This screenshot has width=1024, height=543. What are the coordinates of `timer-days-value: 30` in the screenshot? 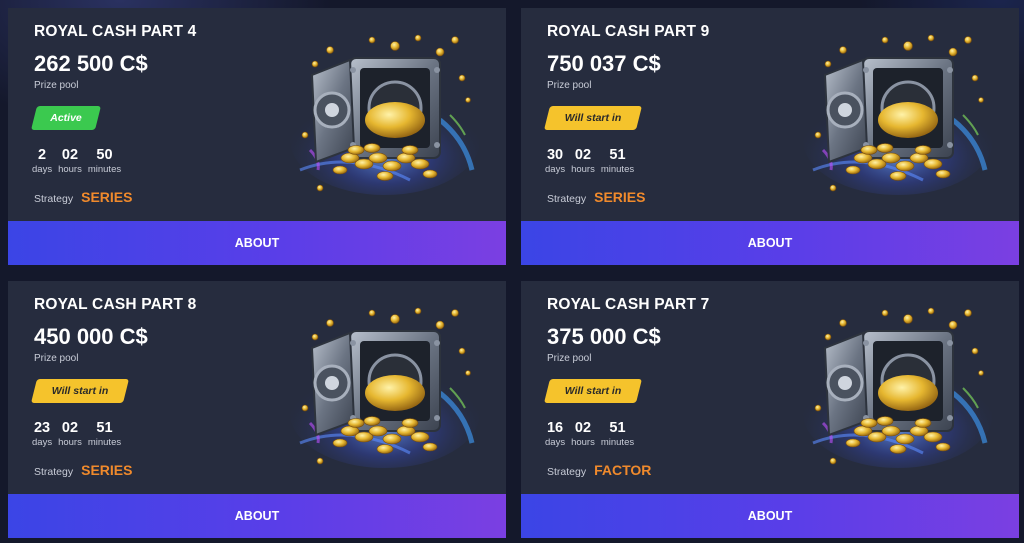 It's located at (555, 155).